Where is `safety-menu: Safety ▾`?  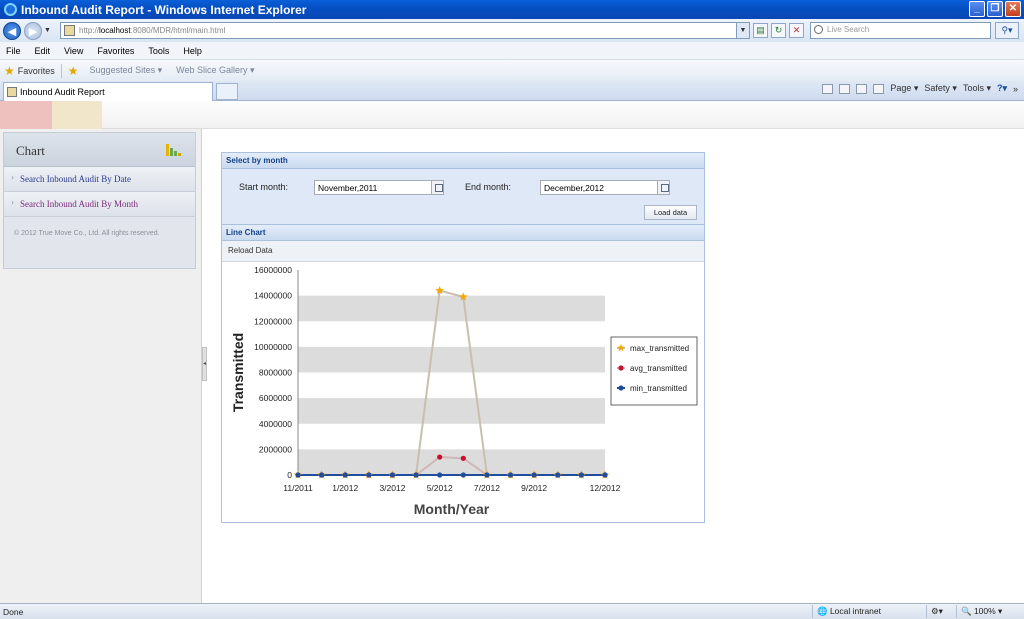 safety-menu: Safety ▾ is located at coordinates (940, 88).